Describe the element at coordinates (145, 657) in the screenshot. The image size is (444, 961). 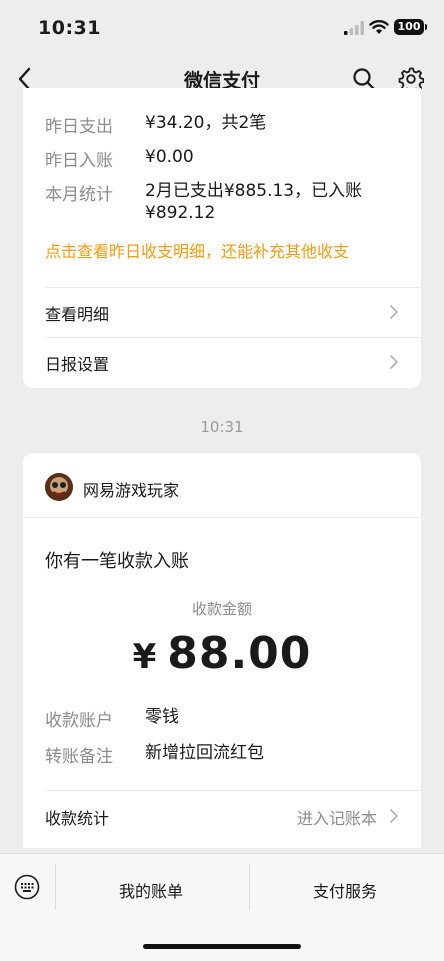
I see `currency-symbol: ¥` at that location.